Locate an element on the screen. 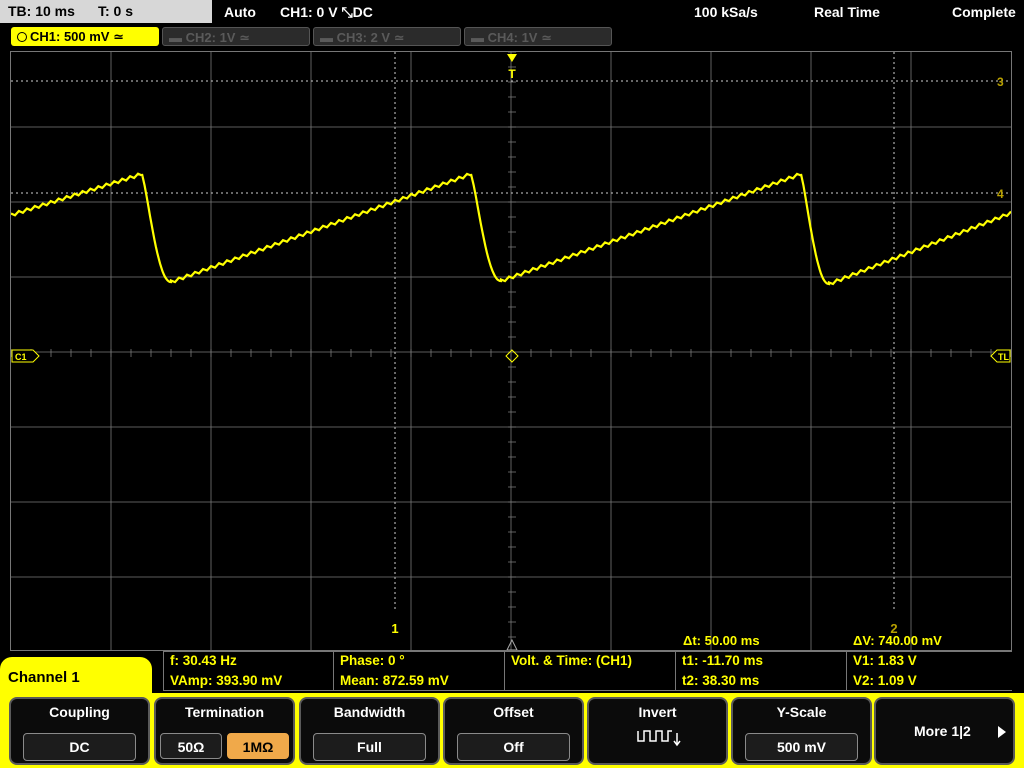 This screenshot has width=1024, height=768. more-label: More 1|2 is located at coordinates (942, 731).